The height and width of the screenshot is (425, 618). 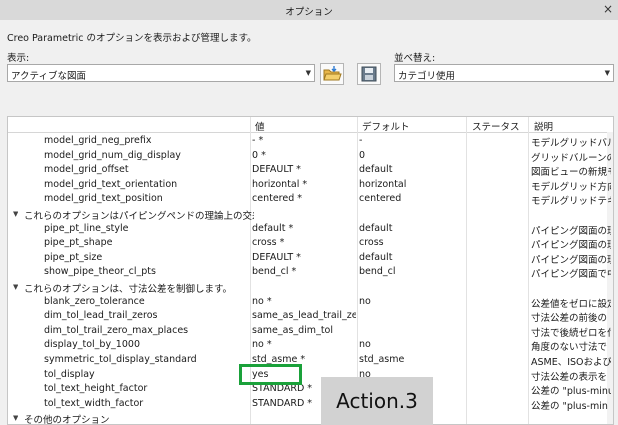 What do you see at coordinates (310, 302) in the screenshot?
I see `table-row: blank_zero_toleranceno *no公差値をゼロに設定✓` at bounding box center [310, 302].